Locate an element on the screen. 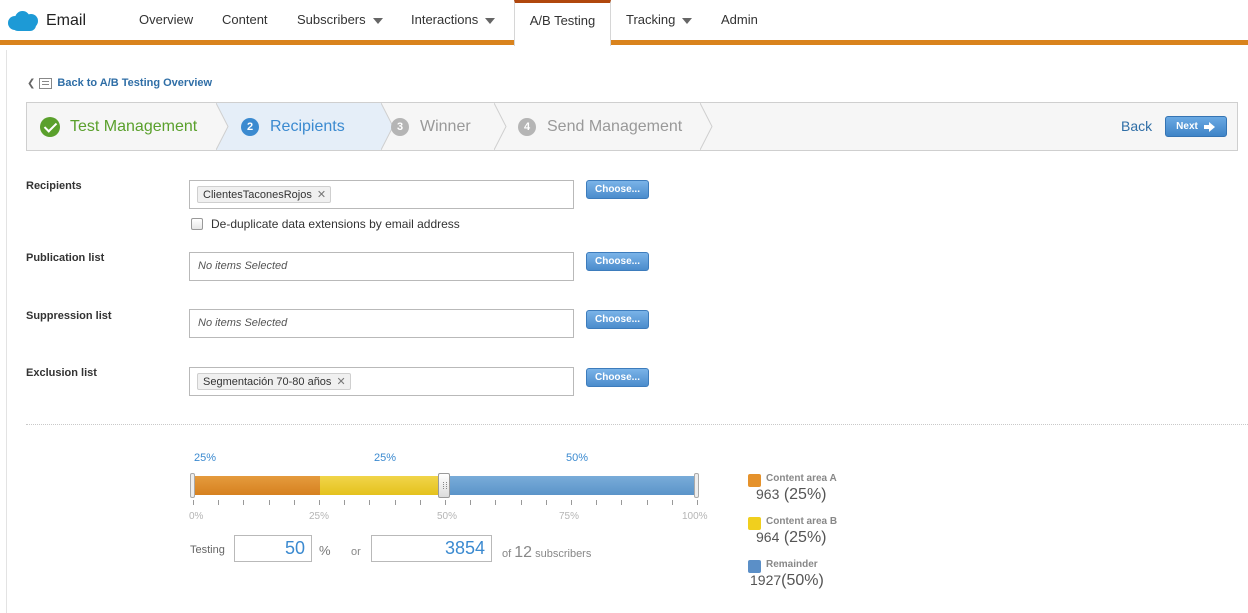  salesforce-cloud-icon is located at coordinates (24, 21).